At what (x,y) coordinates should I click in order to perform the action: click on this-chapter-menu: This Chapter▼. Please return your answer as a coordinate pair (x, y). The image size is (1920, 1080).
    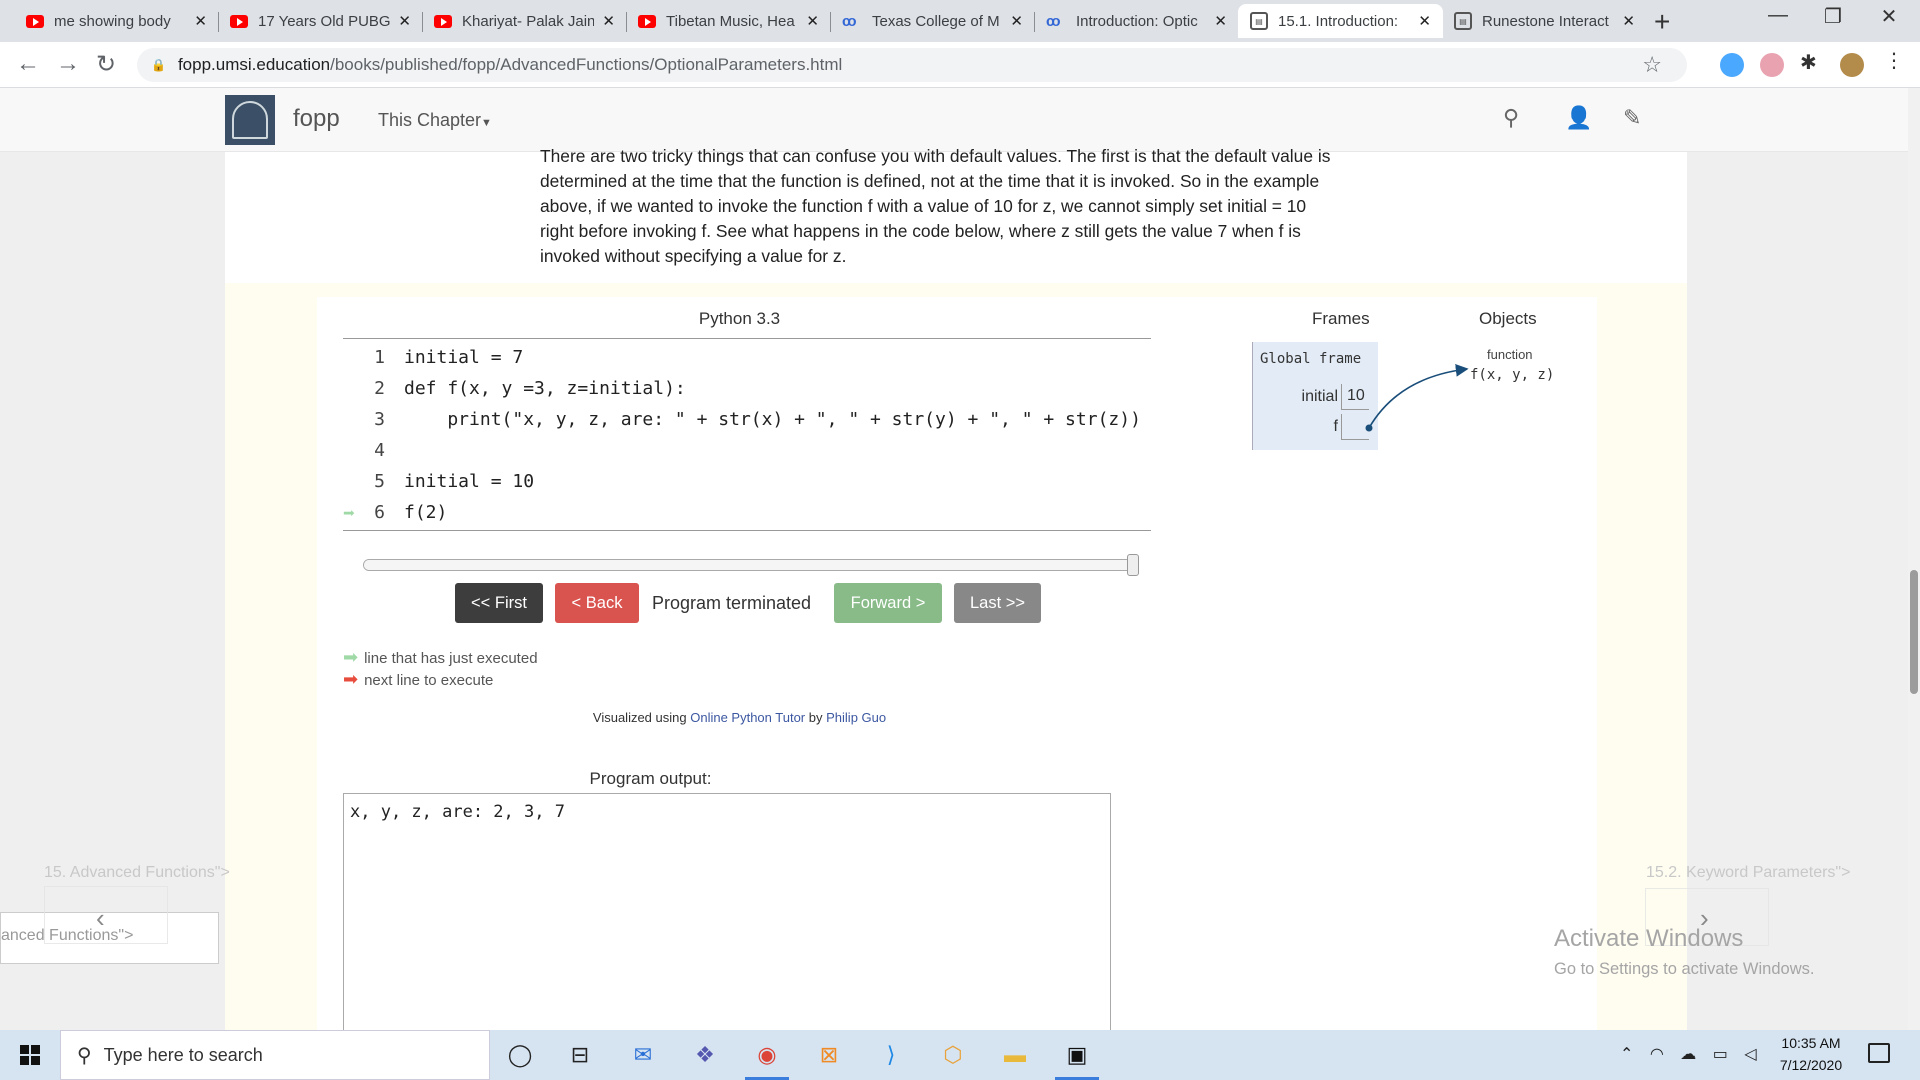
    Looking at the image, I should click on (435, 120).